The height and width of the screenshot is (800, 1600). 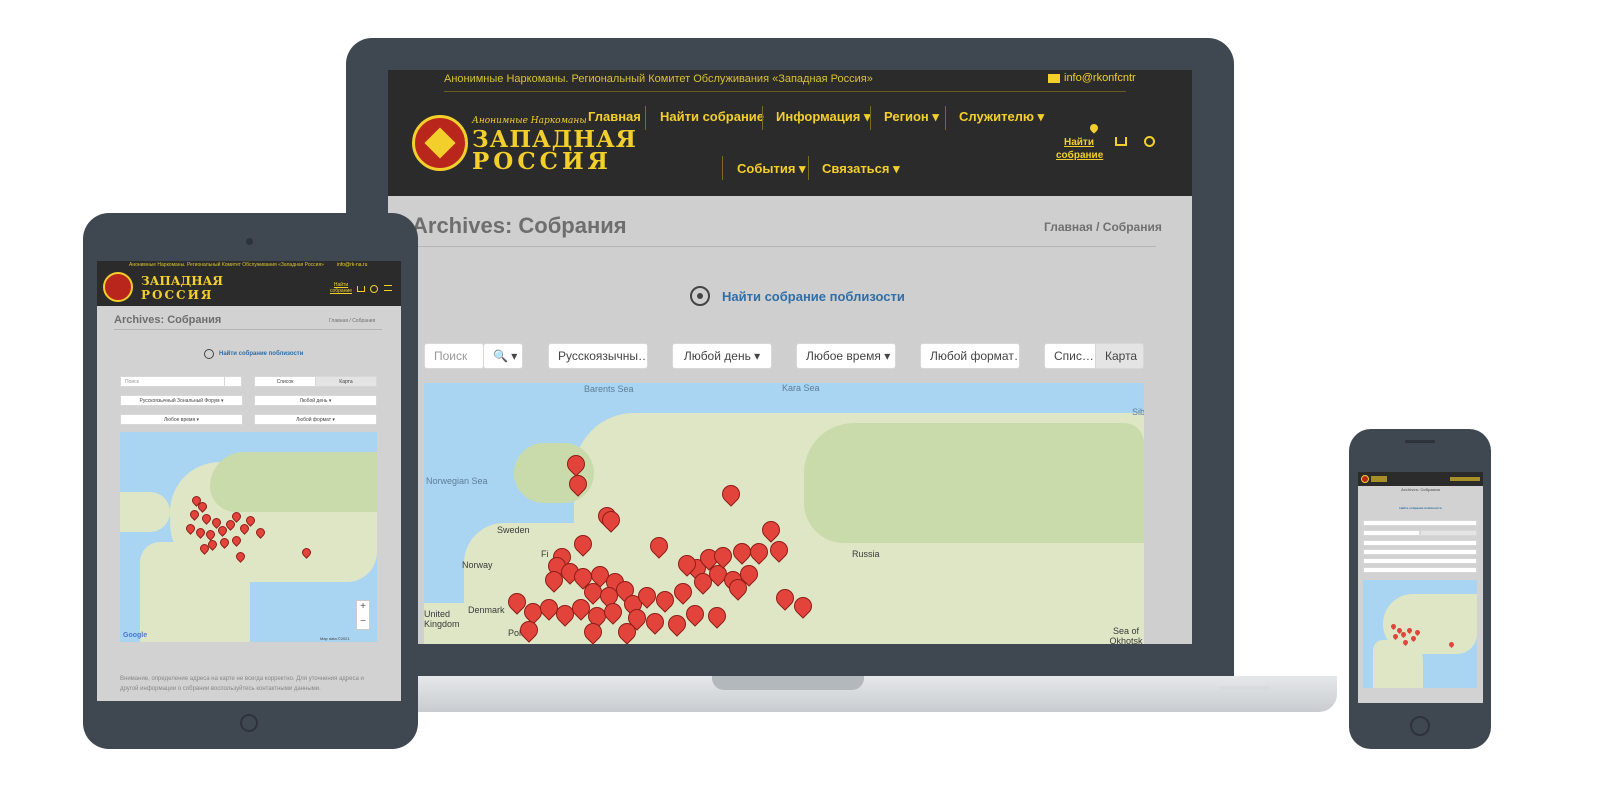 What do you see at coordinates (861, 169) in the screenshot?
I see `nav-contact: Связаться ▾` at bounding box center [861, 169].